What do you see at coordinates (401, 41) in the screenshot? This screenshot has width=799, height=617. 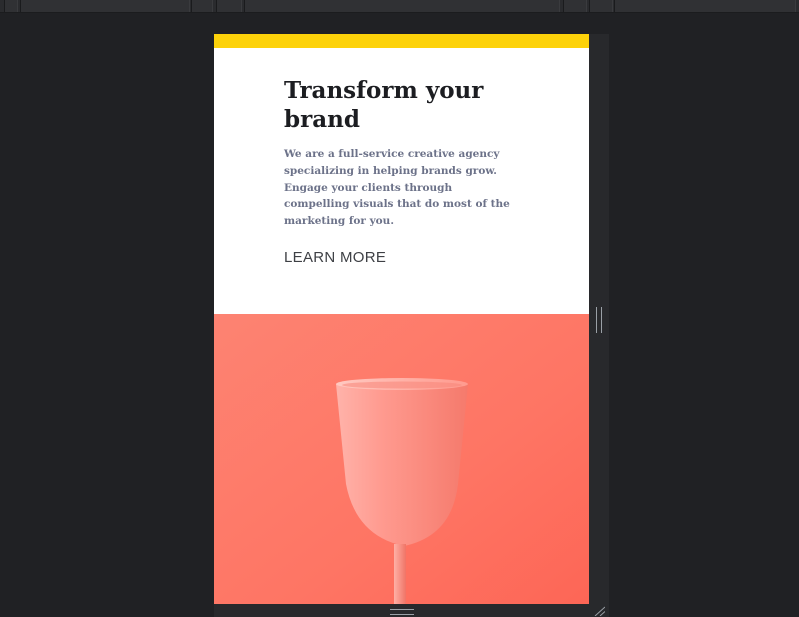 I see `accent-bar` at bounding box center [401, 41].